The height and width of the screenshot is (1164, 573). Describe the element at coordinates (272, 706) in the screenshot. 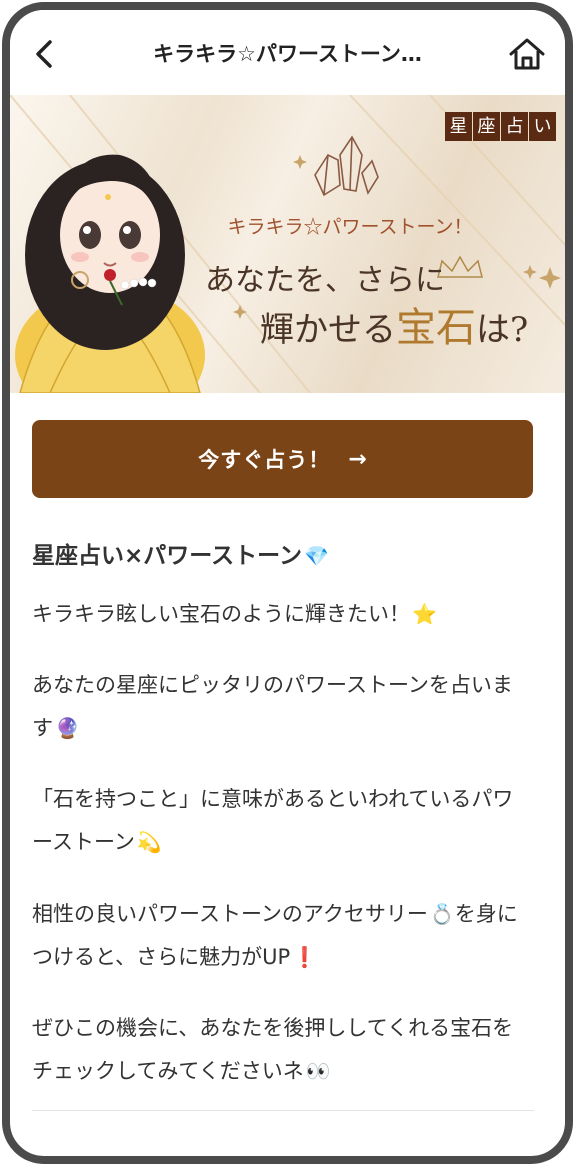

I see `paragraph-text: あなたの星座にピッタリのパワーストーンを占います` at that location.